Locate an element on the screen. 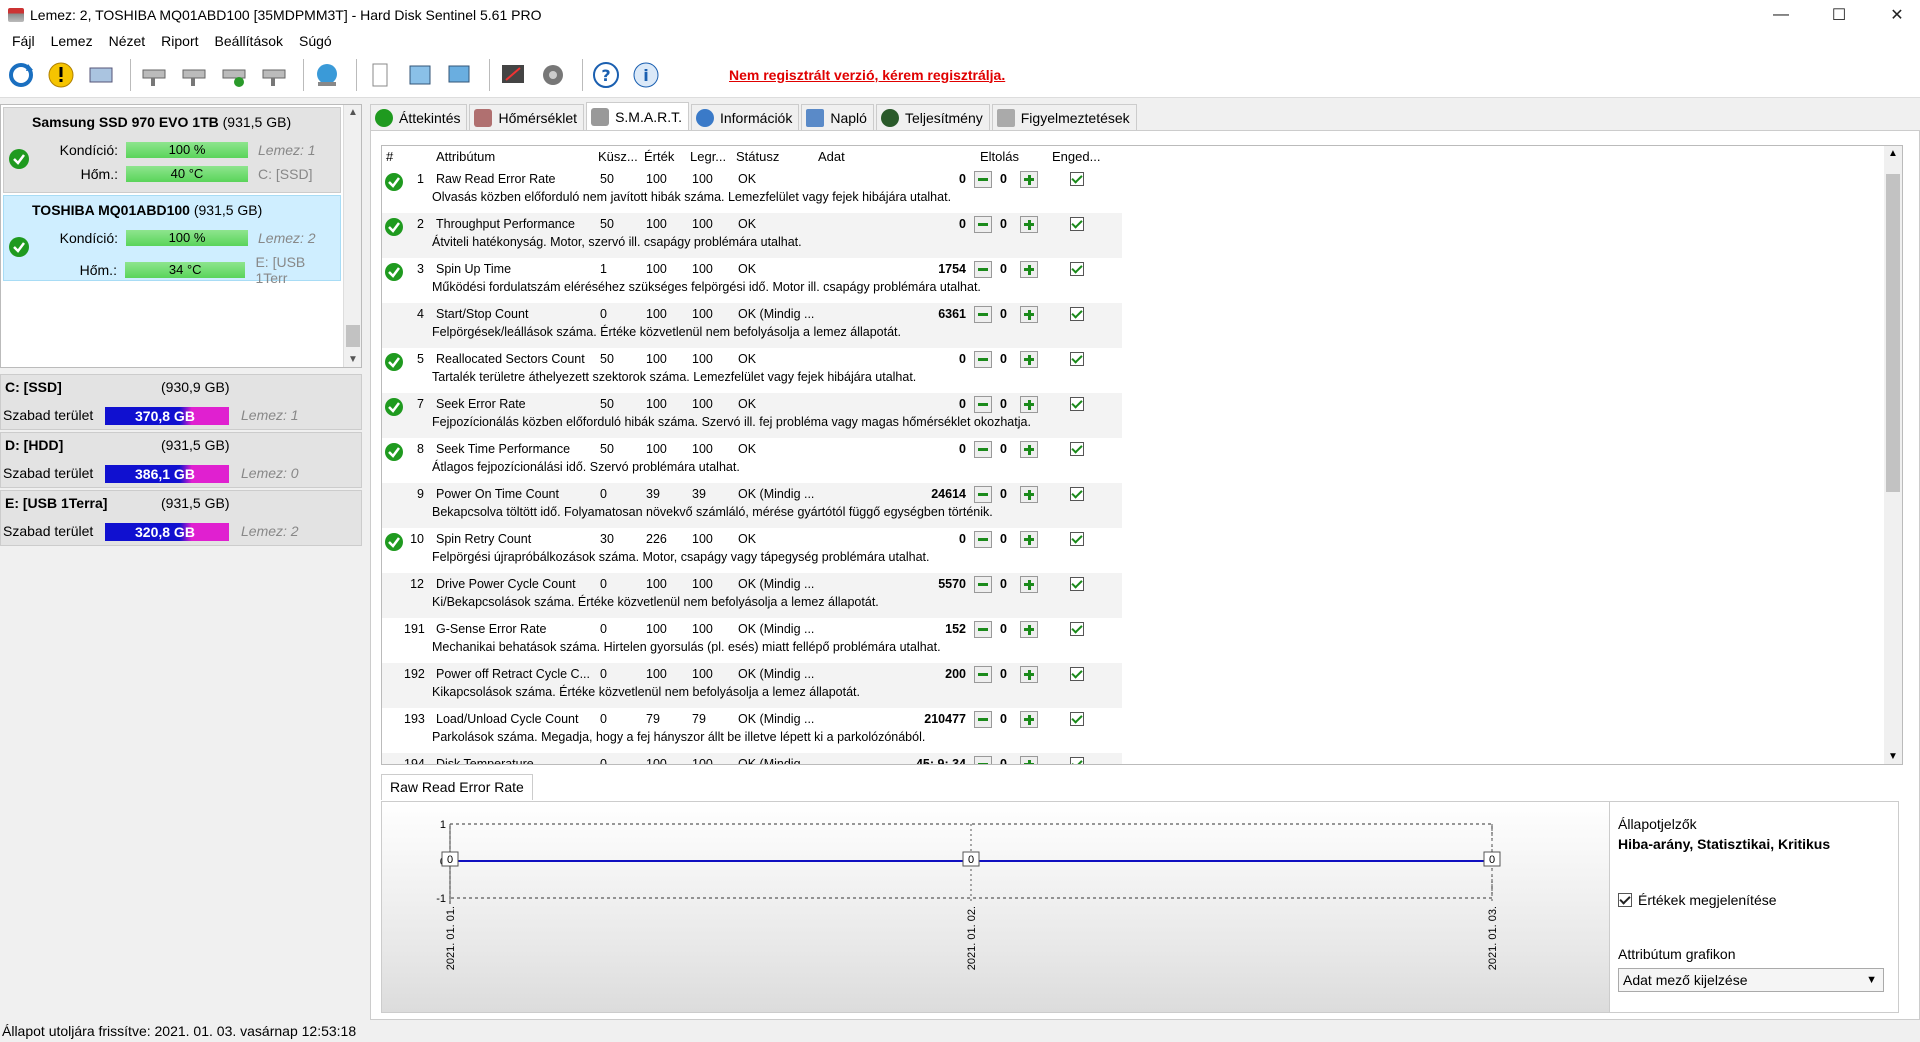 The image size is (1920, 1042). disk-list-scrollbar: ▲ ▼ is located at coordinates (352, 236).